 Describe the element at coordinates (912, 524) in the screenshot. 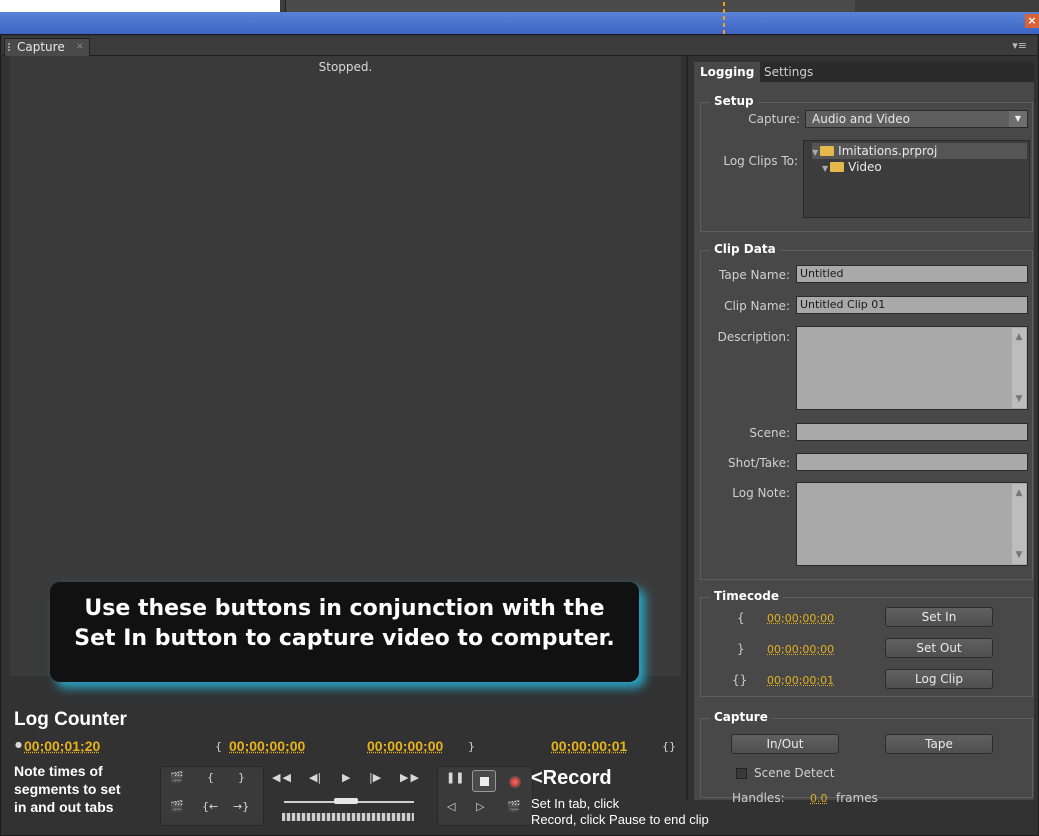

I see `log-note-field: ▲ ▼` at that location.